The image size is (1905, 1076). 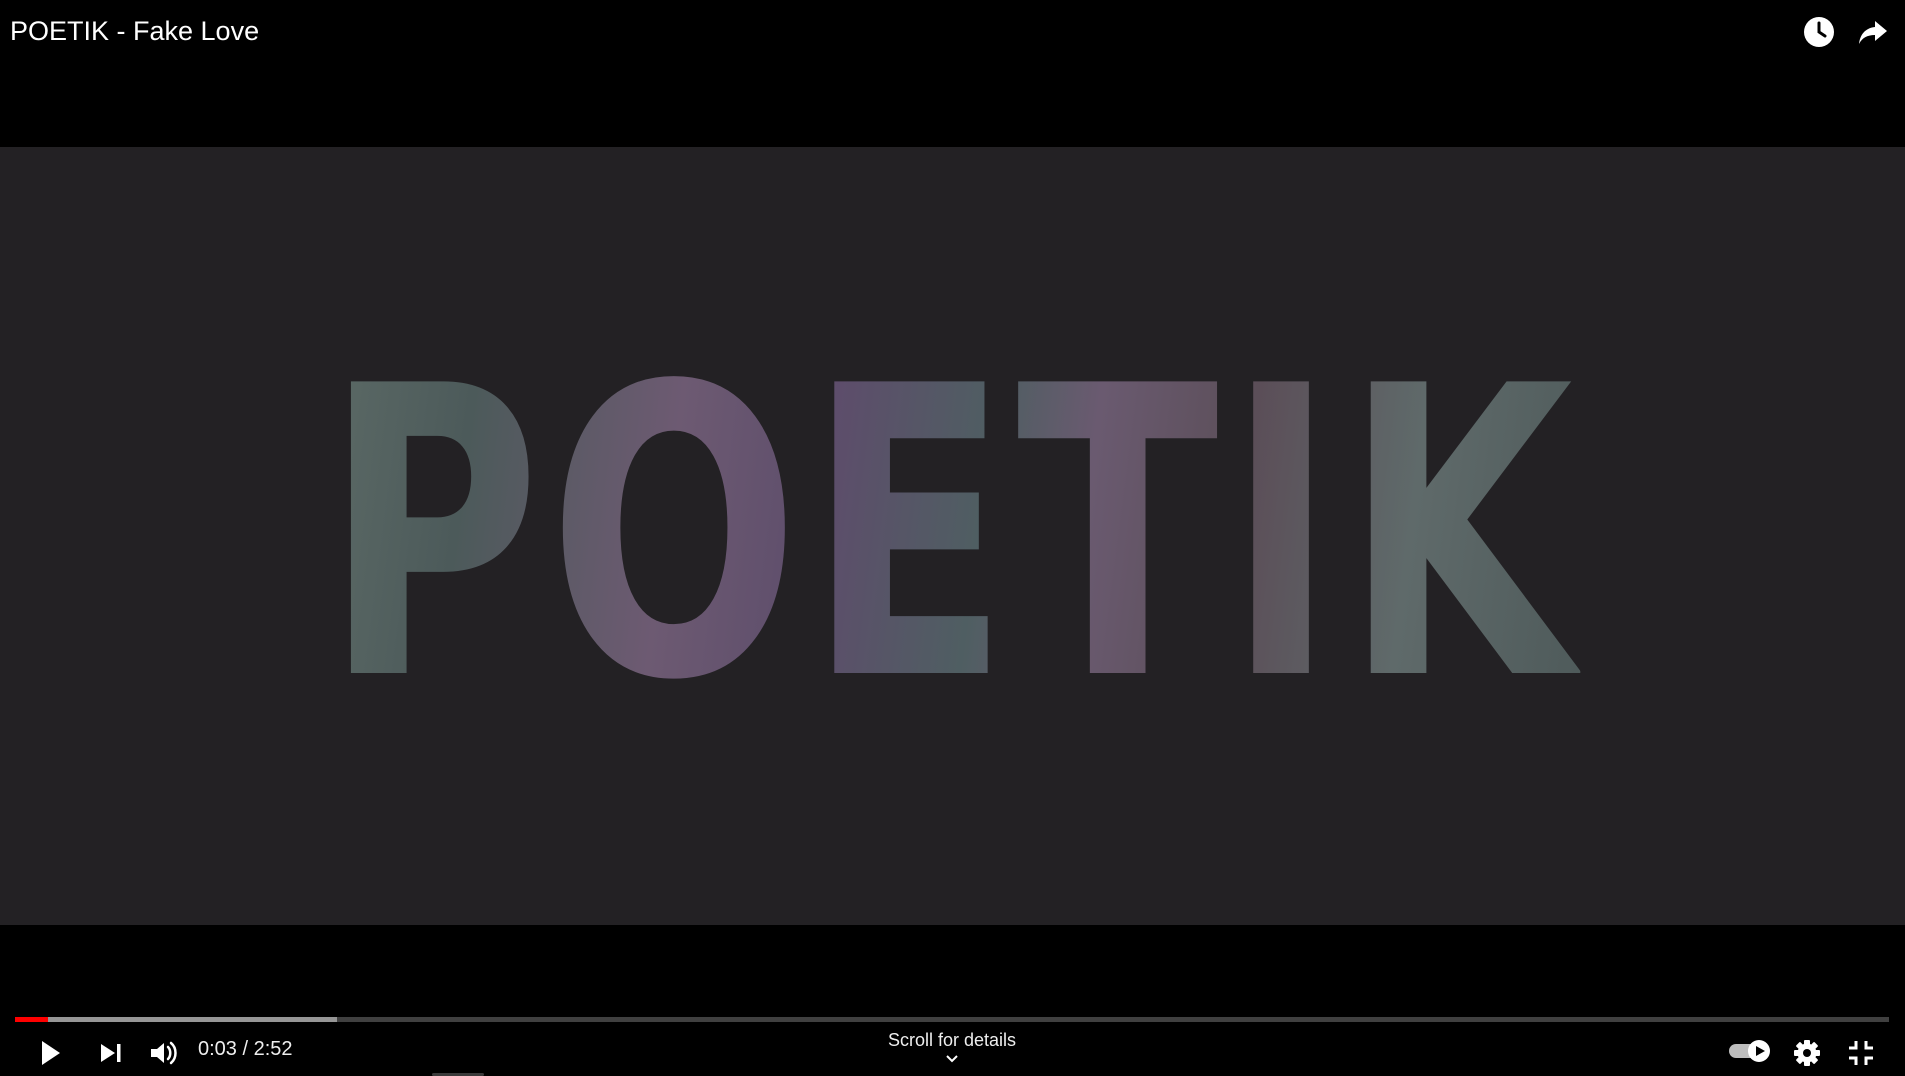 I want to click on settings-button, so click(x=1807, y=1053).